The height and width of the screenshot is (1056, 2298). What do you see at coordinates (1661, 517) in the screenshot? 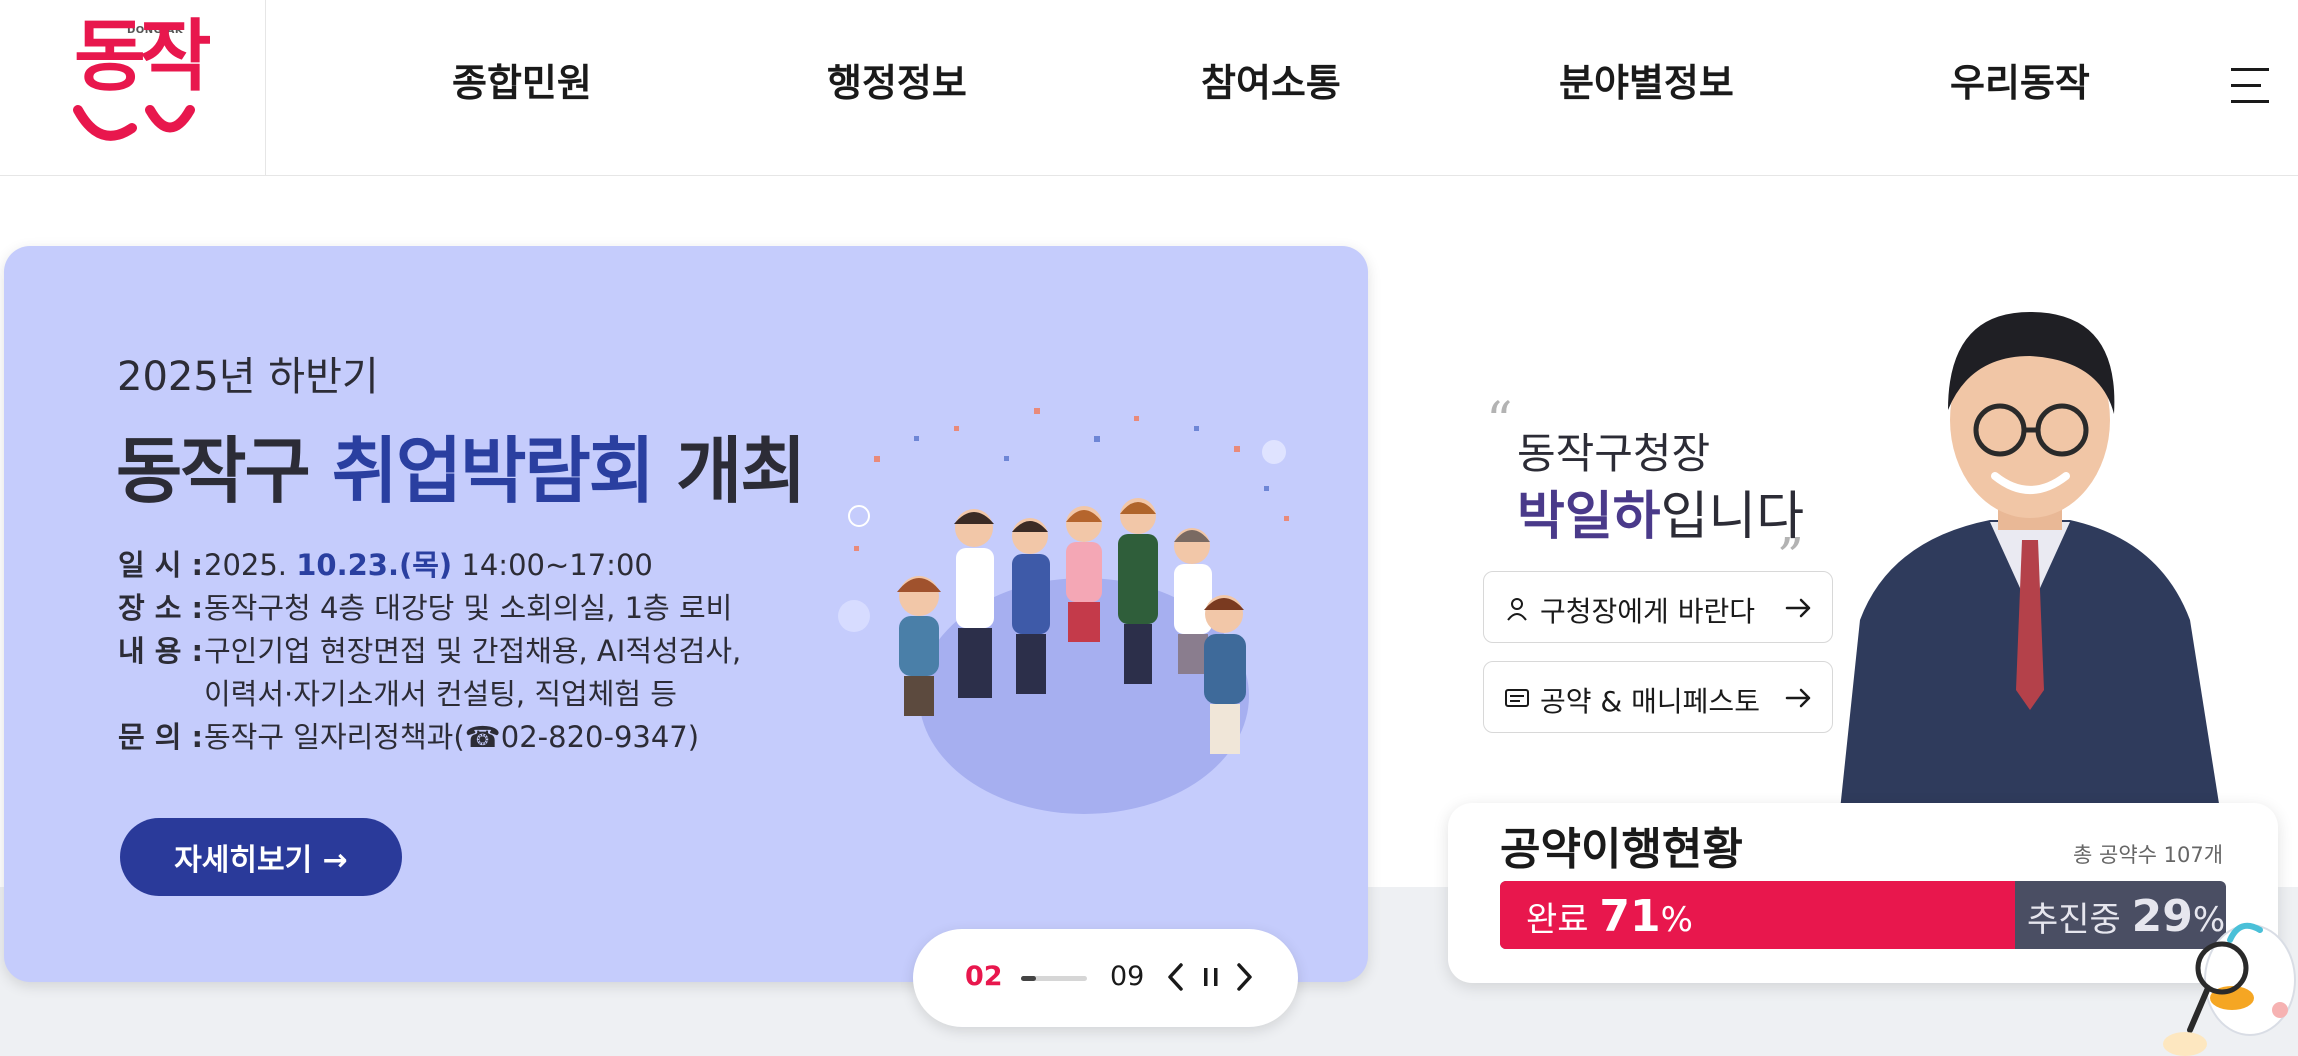
I see `mayor-name-line: 박일하입니다` at bounding box center [1661, 517].